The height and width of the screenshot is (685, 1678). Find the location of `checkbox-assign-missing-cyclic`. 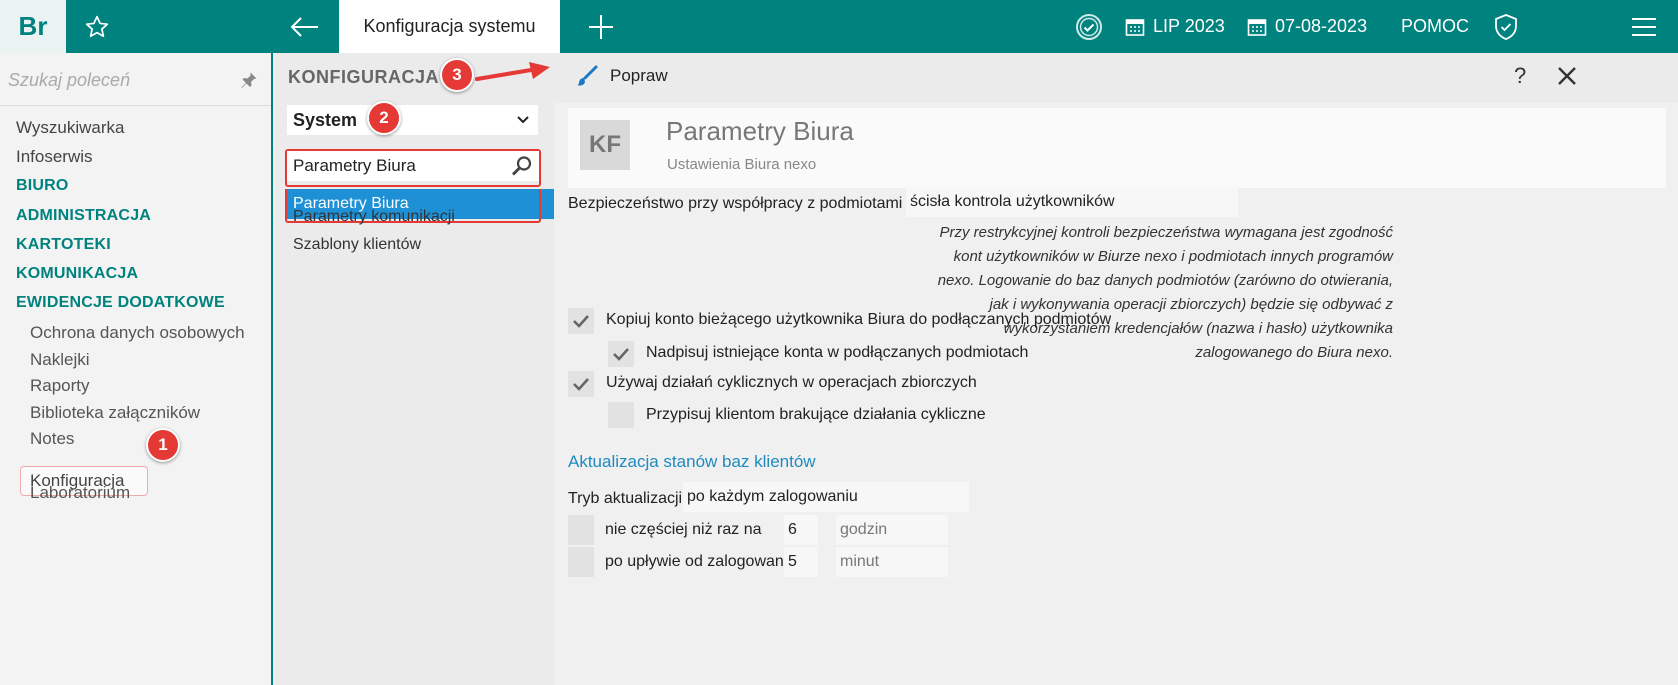

checkbox-assign-missing-cyclic is located at coordinates (621, 415).